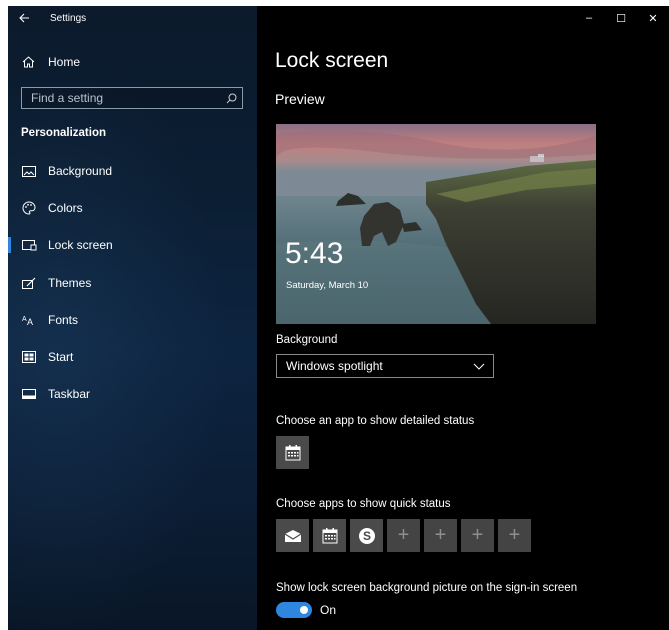 The image size is (669, 630). I want to click on sidebar-item-taskbar: Taskbar, so click(132, 394).